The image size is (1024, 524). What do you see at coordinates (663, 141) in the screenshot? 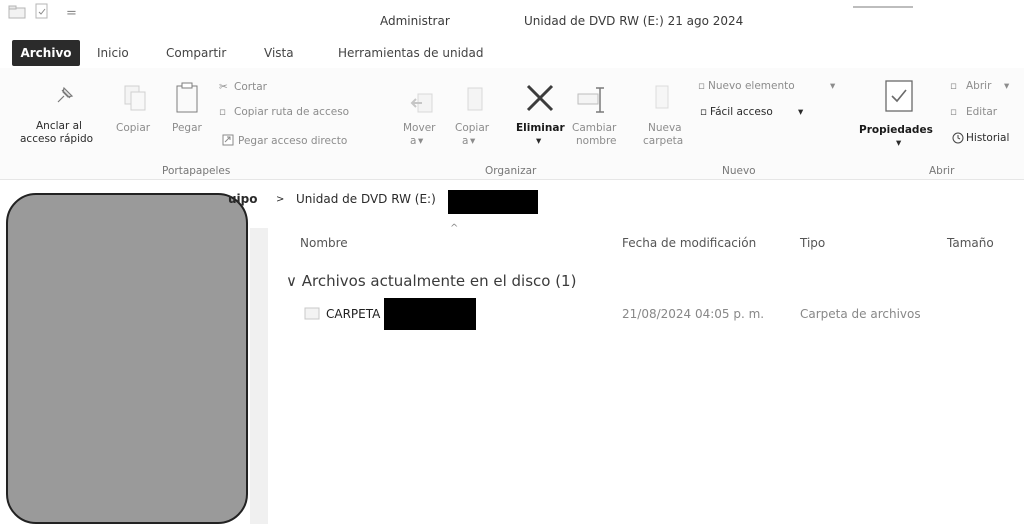
I see `new-folder-label-2: carpeta` at bounding box center [663, 141].